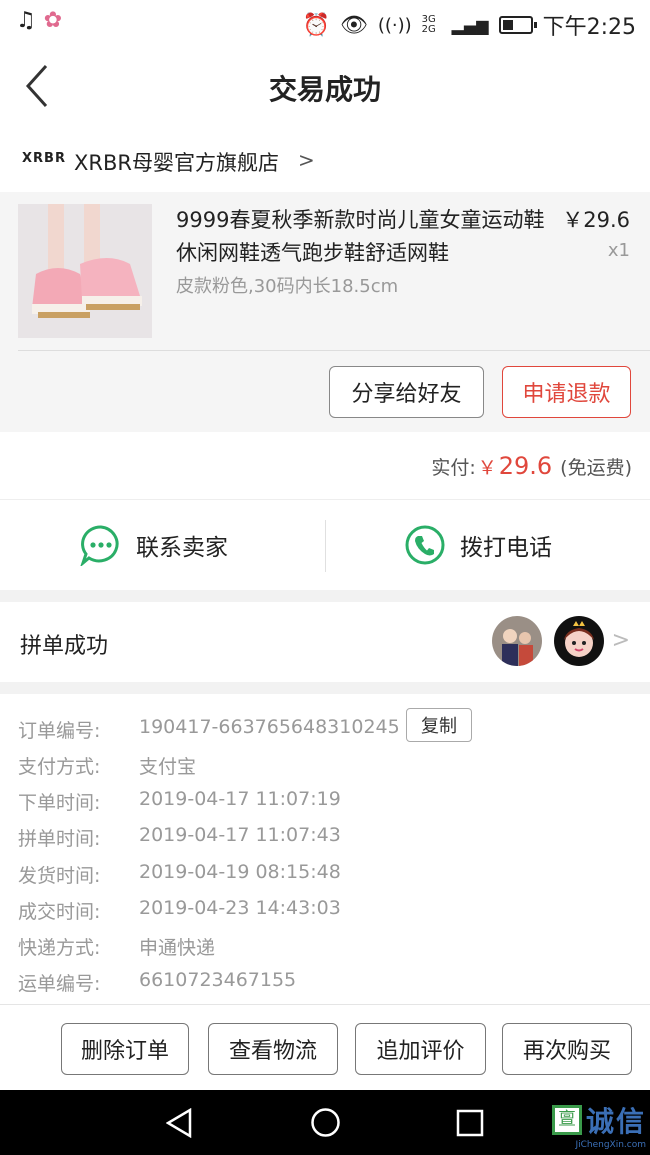 The height and width of the screenshot is (1155, 650). I want to click on info-row: 快递方式: 申通快递, so click(116, 946).